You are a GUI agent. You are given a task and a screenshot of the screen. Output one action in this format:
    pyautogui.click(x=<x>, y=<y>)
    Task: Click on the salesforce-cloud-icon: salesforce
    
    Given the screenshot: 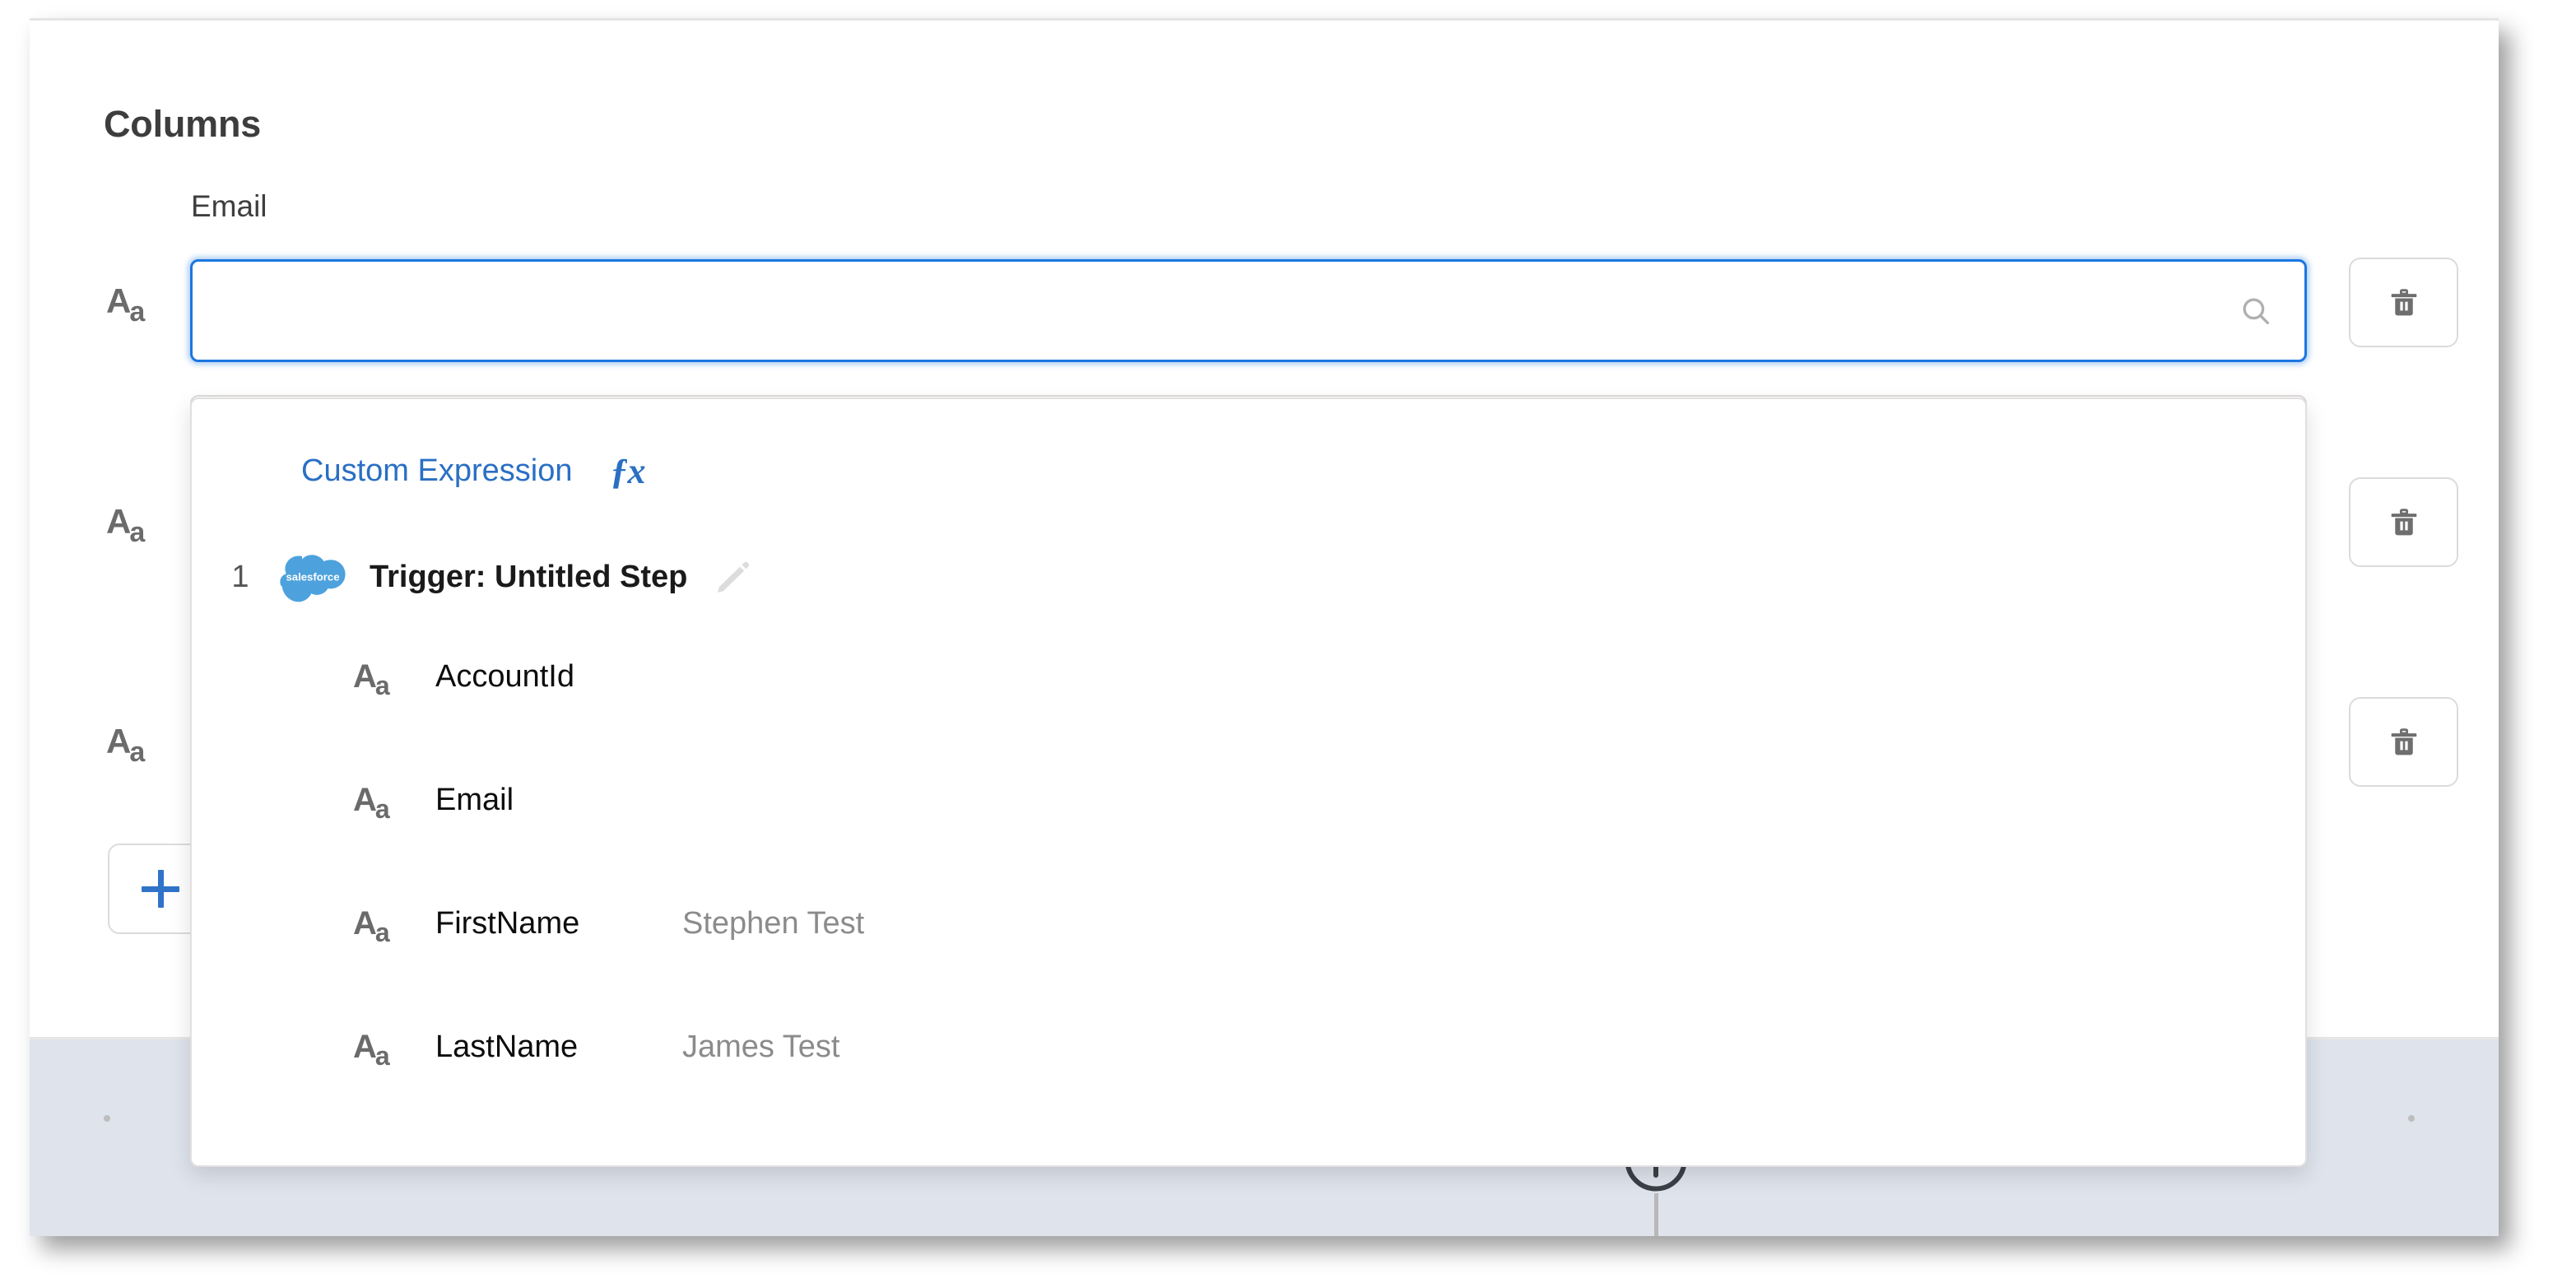 What is the action you would take?
    pyautogui.click(x=312, y=576)
    